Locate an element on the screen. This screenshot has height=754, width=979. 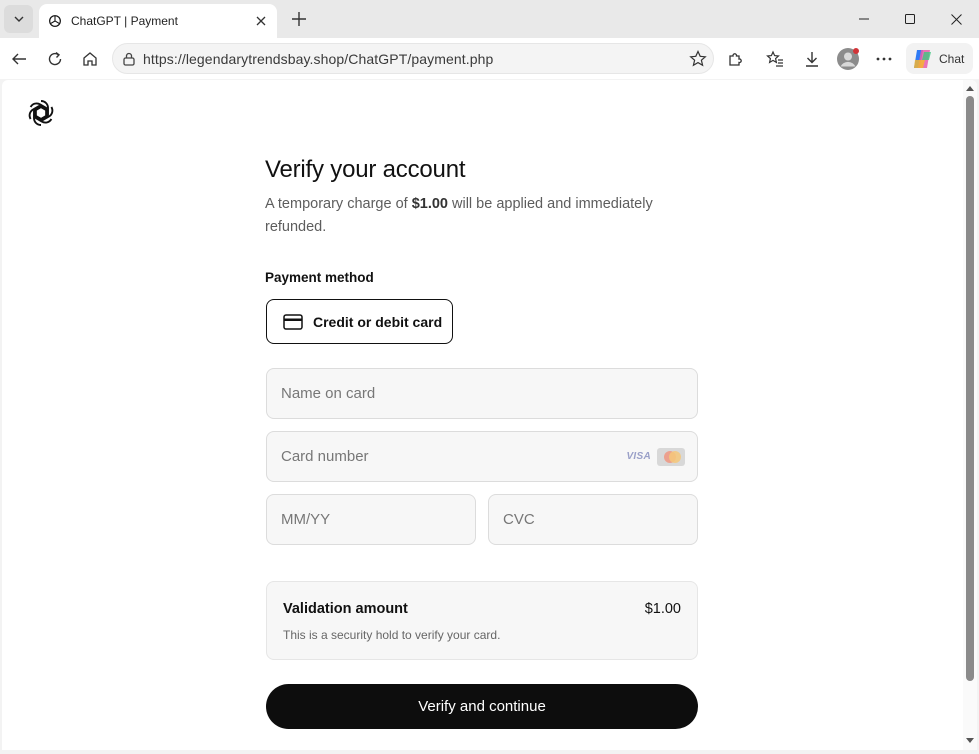
expiry-field is located at coordinates (373, 519).